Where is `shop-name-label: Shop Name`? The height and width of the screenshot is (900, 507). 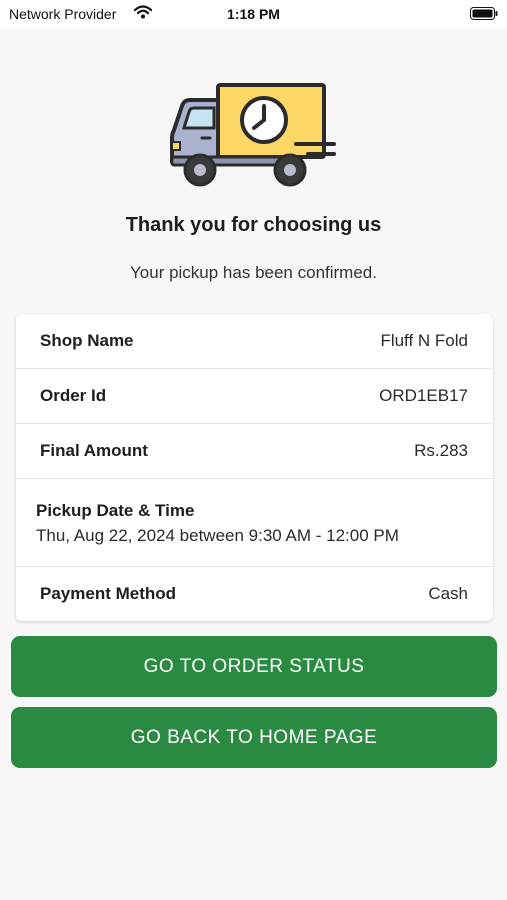 shop-name-label: Shop Name is located at coordinates (87, 340).